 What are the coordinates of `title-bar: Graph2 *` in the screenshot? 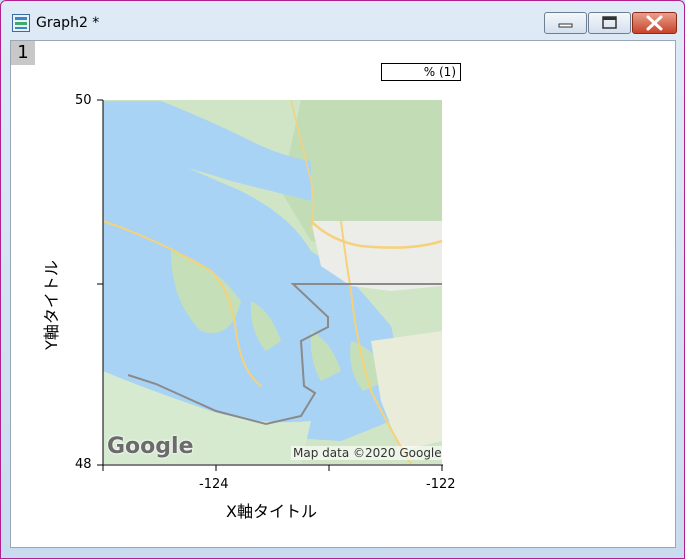 It's located at (342, 19).